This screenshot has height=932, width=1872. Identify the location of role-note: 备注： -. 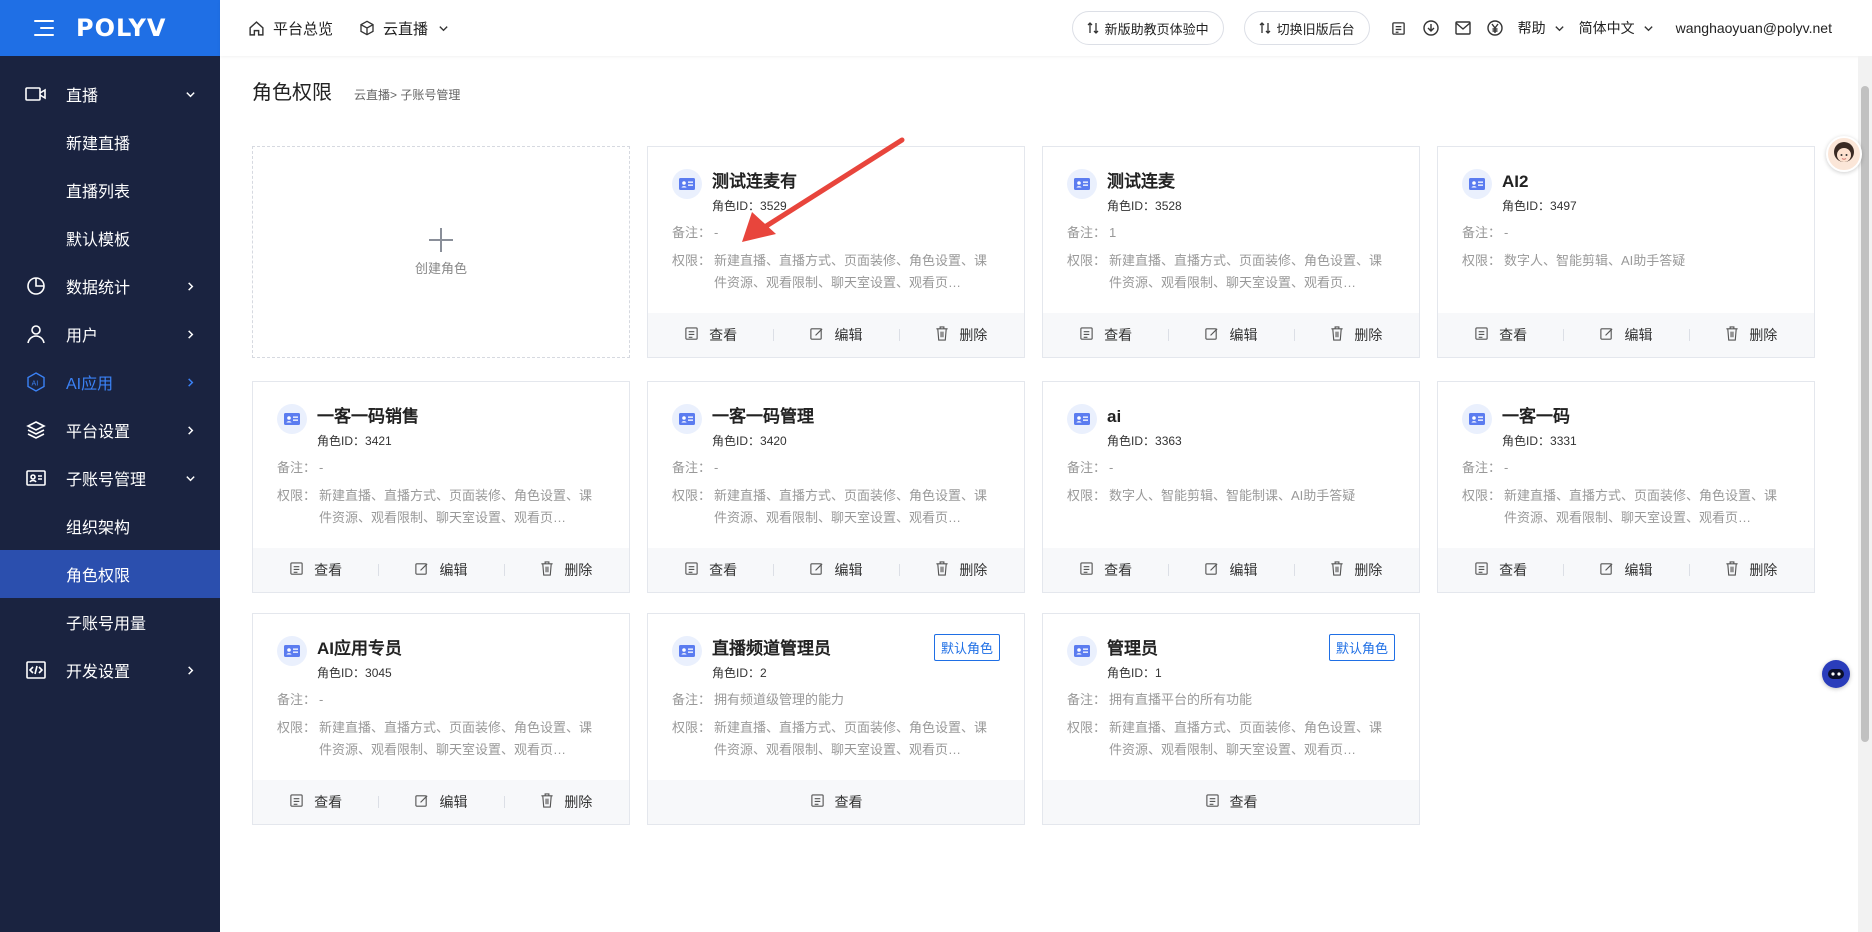
(1231, 468).